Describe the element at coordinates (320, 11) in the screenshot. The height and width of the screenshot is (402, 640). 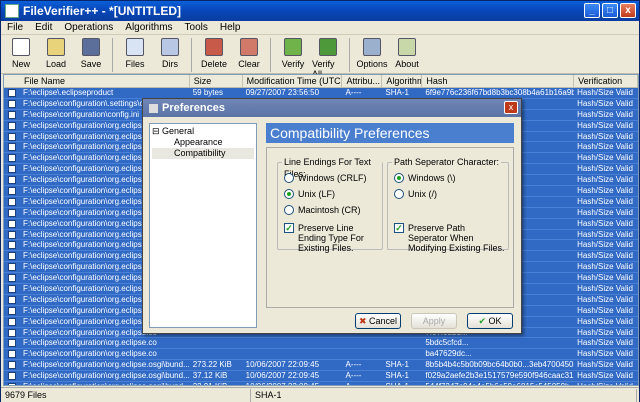
I see `title-bar: FileVerifier++ - *[UNTITLED] _ □ x` at that location.